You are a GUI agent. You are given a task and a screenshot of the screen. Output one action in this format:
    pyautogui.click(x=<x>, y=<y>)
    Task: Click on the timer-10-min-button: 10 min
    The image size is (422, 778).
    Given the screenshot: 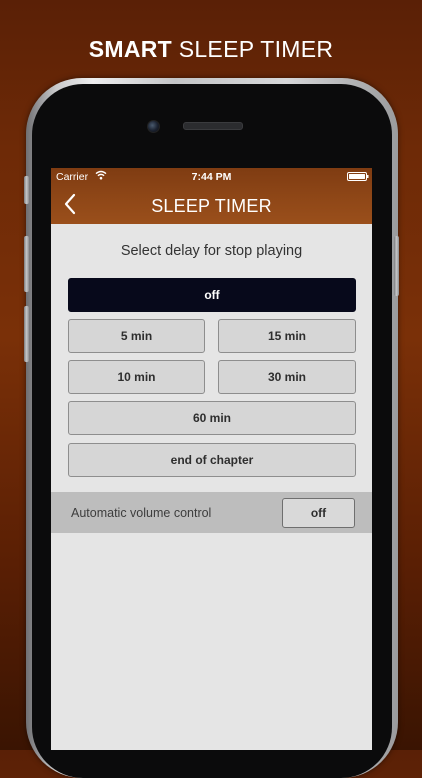 What is the action you would take?
    pyautogui.click(x=136, y=377)
    